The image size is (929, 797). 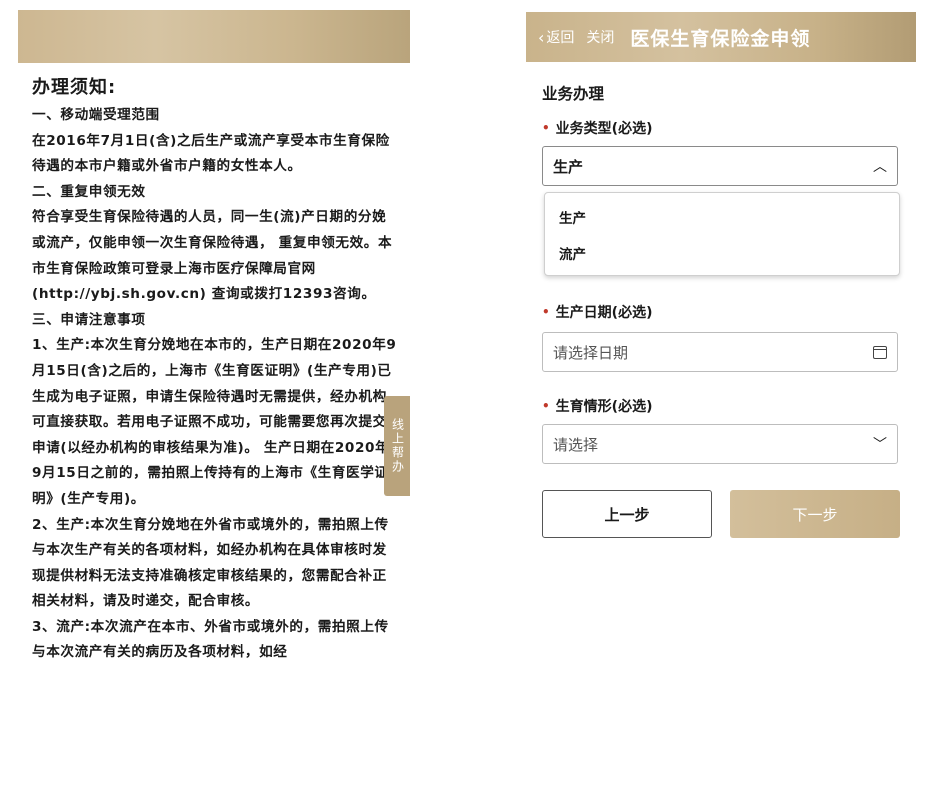 I want to click on chevron-up-icon: ︿, so click(x=880, y=167).